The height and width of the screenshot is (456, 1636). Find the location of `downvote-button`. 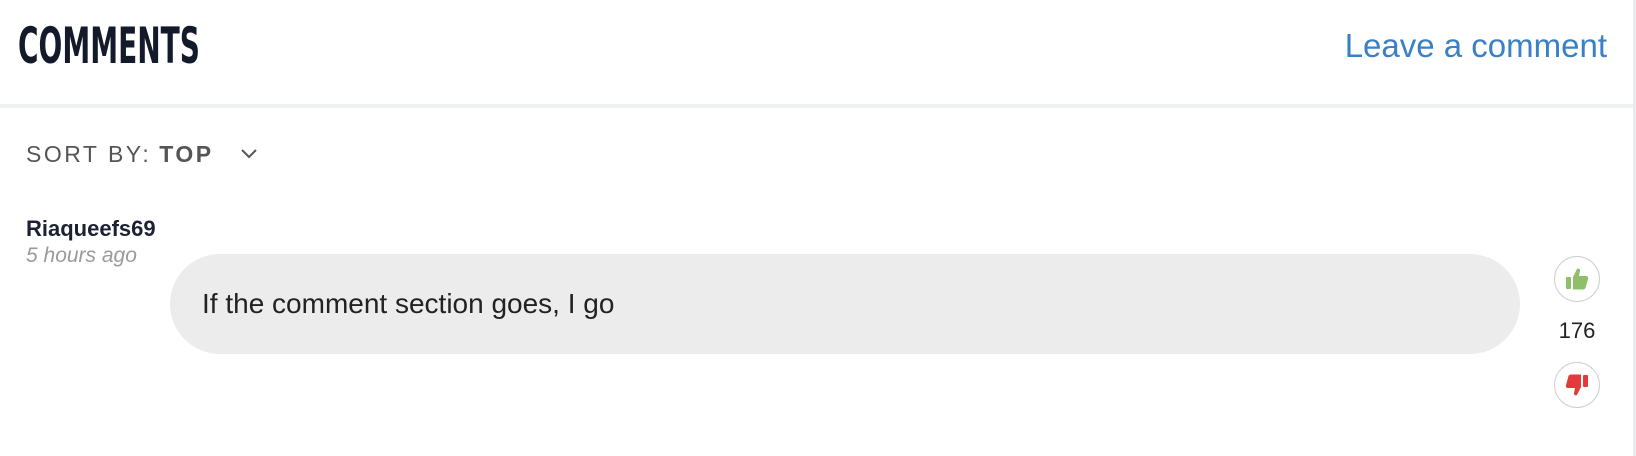

downvote-button is located at coordinates (1577, 385).